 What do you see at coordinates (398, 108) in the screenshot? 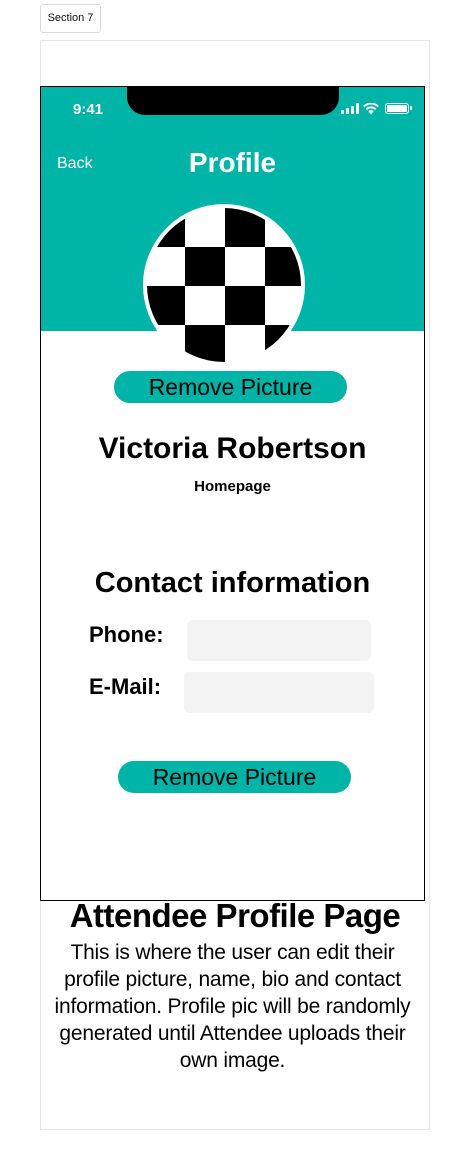
I see `battery-icon` at bounding box center [398, 108].